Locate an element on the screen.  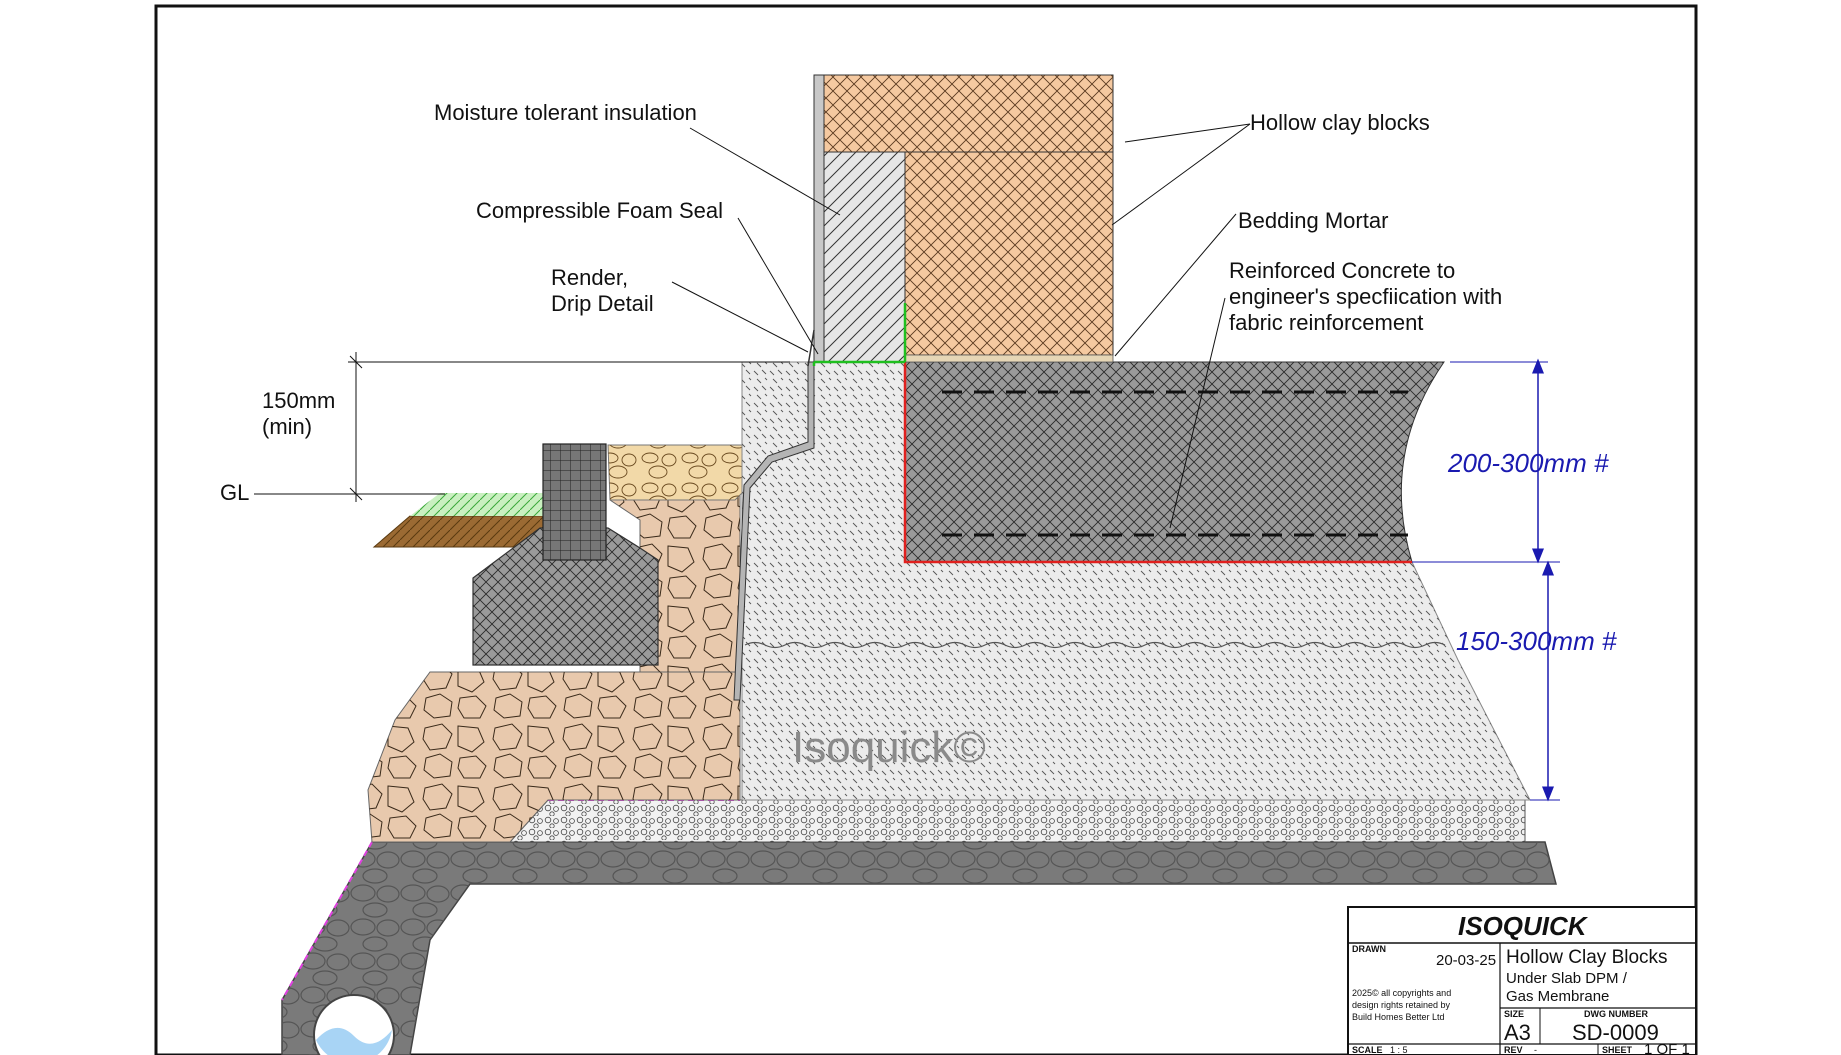
tb-copyright-2: design rights retained by is located at coordinates (1401, 1005).